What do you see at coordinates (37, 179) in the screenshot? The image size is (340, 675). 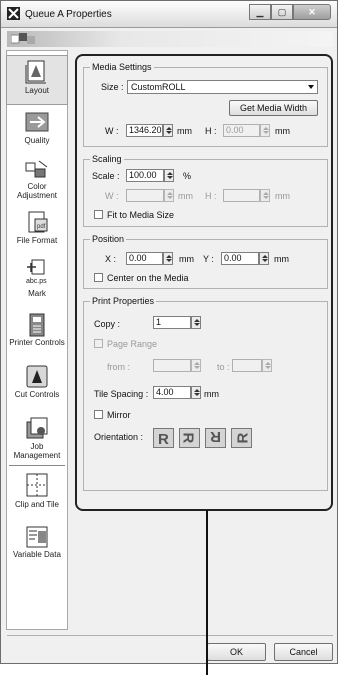 I see `sidebar-item-color-adjustment: Color Adjustment` at bounding box center [37, 179].